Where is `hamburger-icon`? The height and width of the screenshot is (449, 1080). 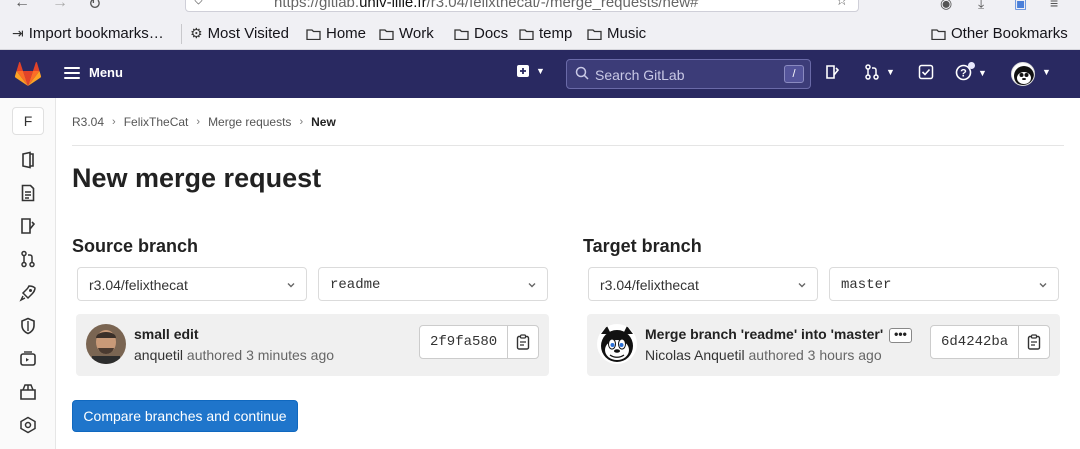 hamburger-icon is located at coordinates (72, 72).